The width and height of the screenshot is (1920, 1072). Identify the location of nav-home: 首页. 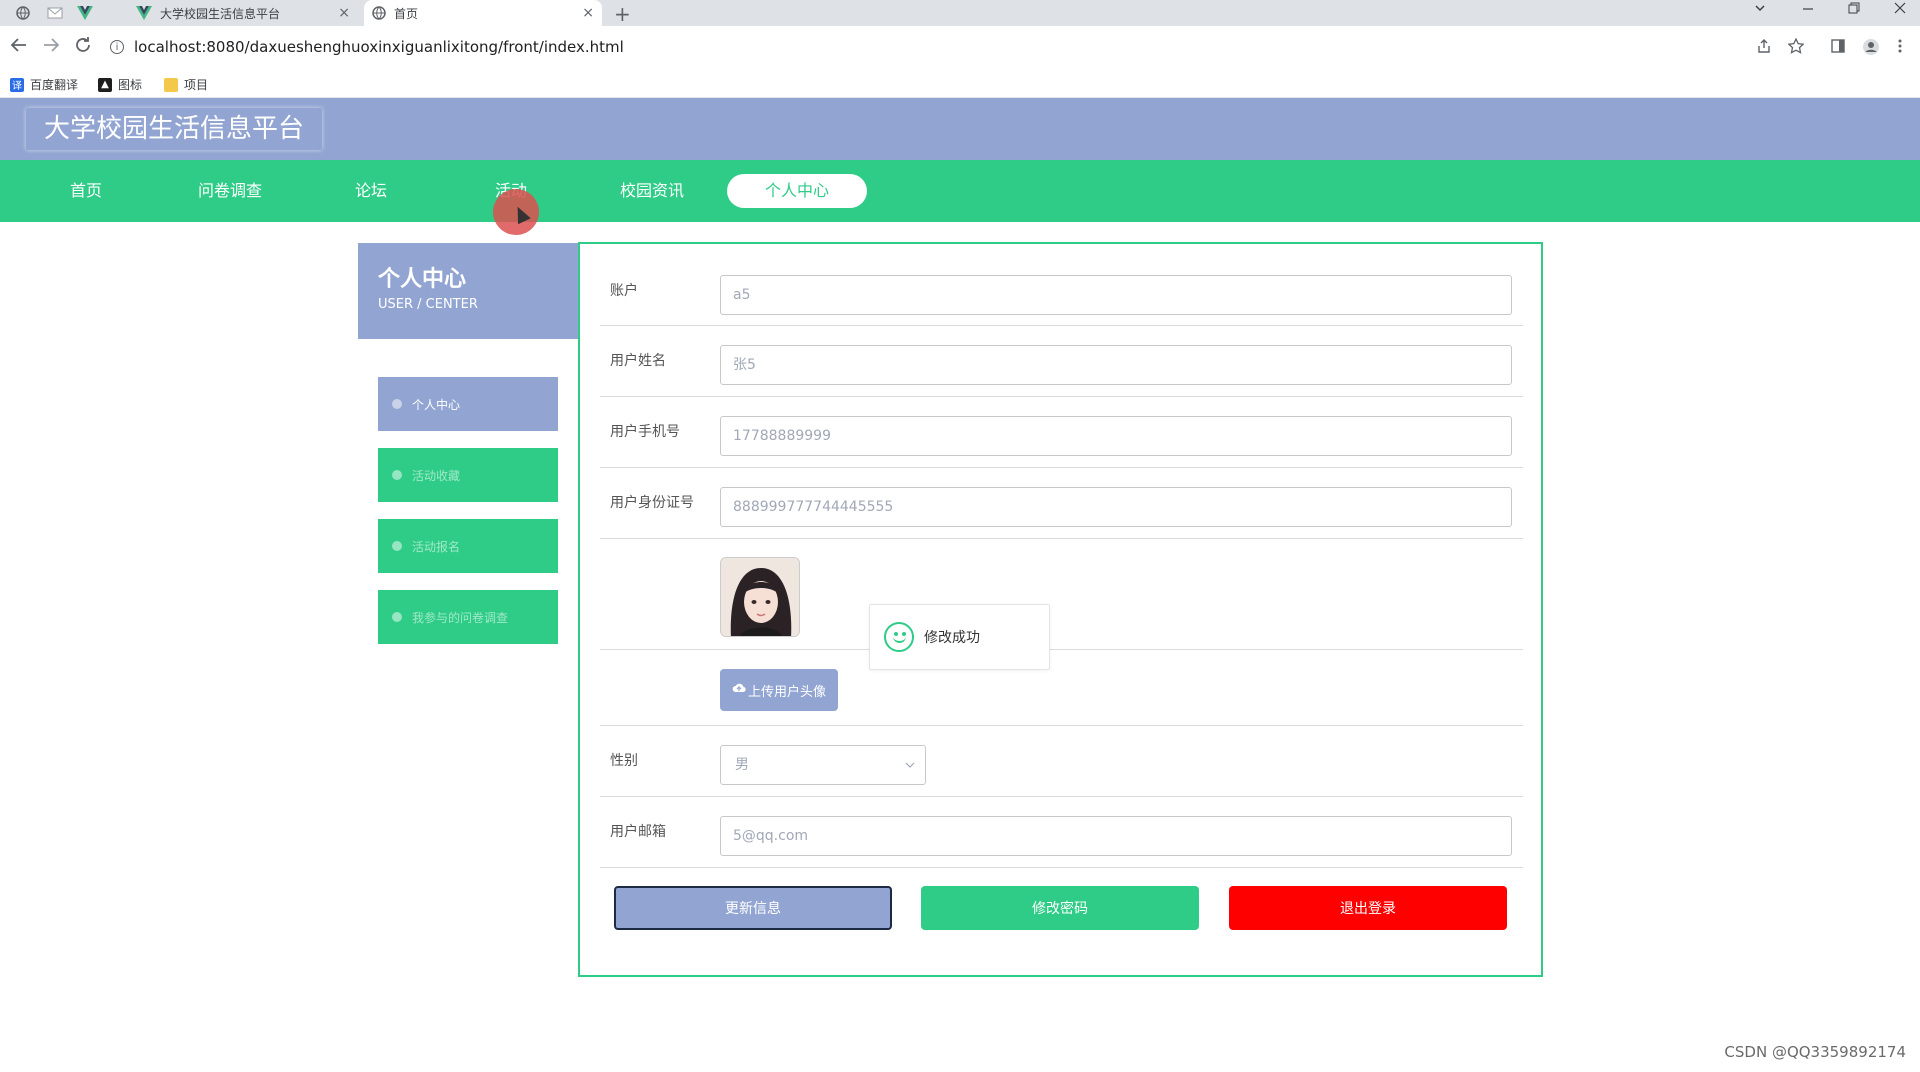
(86, 191).